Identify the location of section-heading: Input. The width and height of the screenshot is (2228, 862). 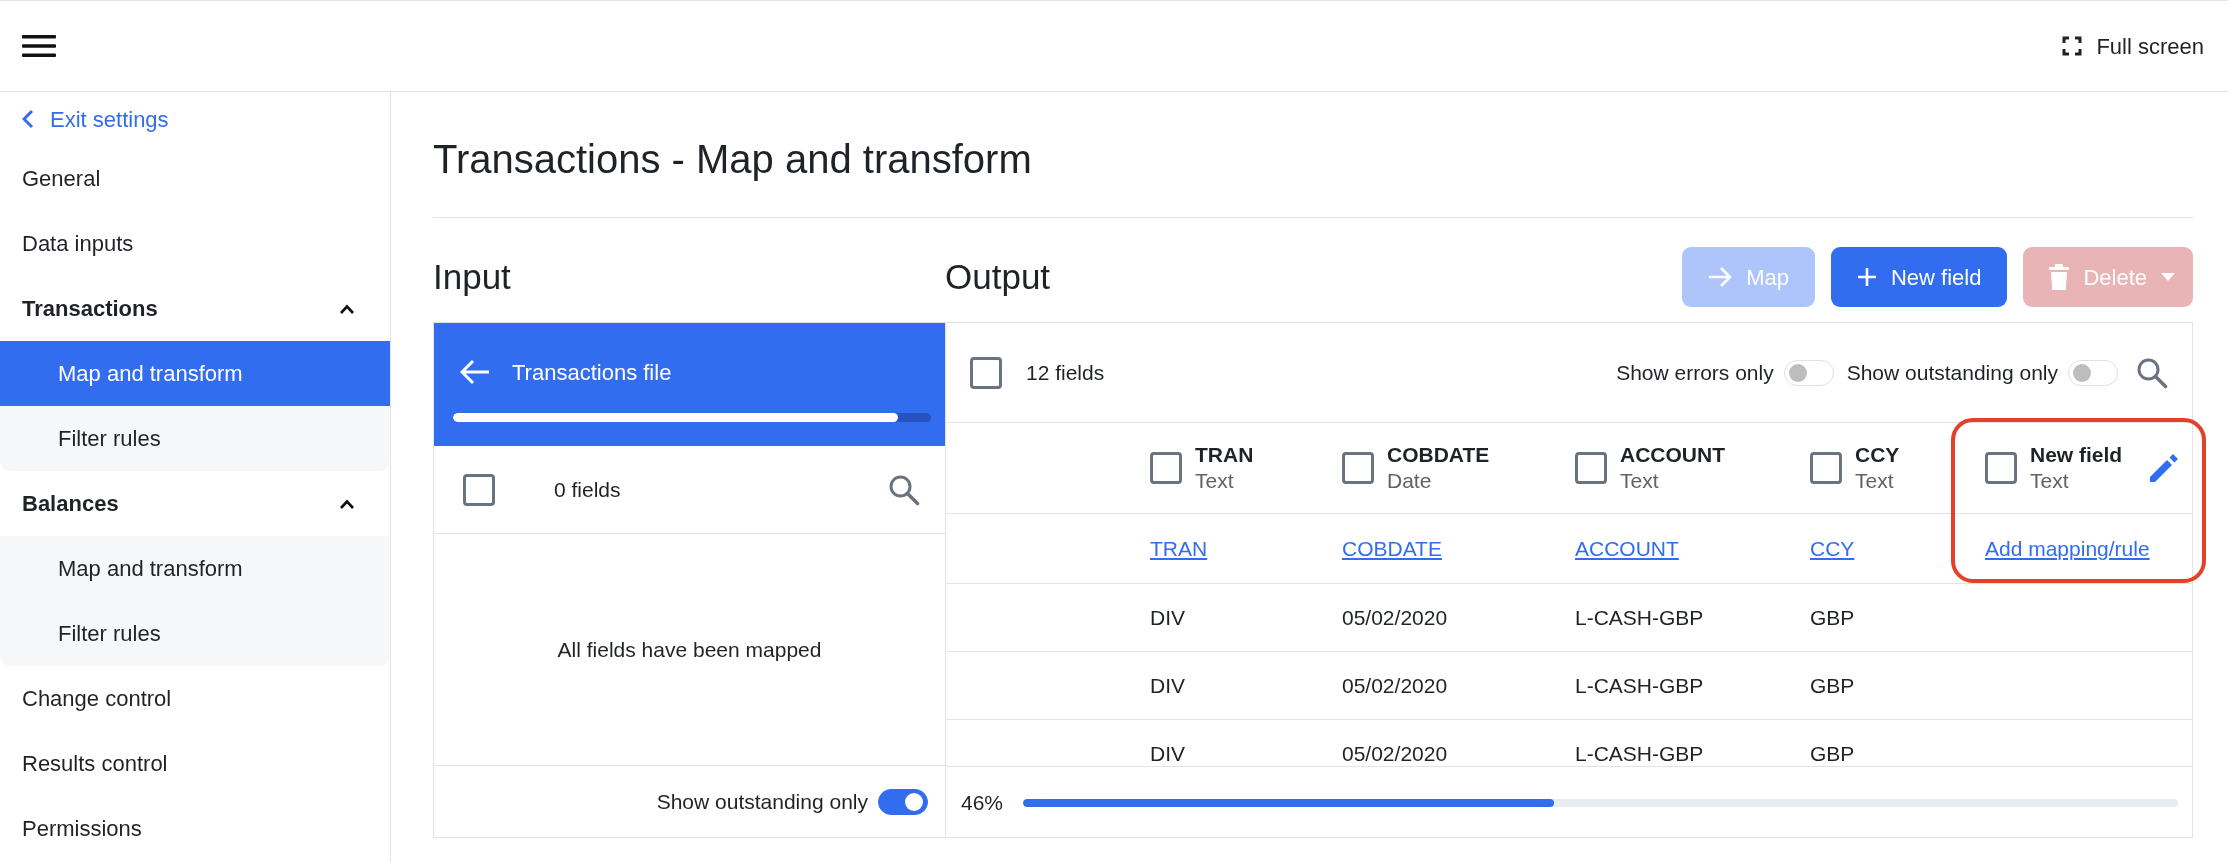
(472, 277).